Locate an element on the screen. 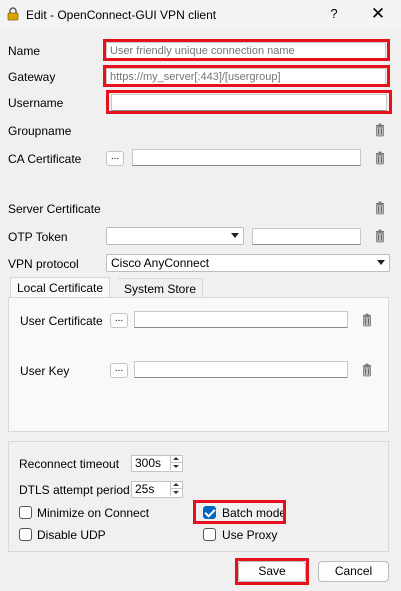 Image resolution: width=401 pixels, height=591 pixels. groupname-clear-trash-icon is located at coordinates (380, 130).